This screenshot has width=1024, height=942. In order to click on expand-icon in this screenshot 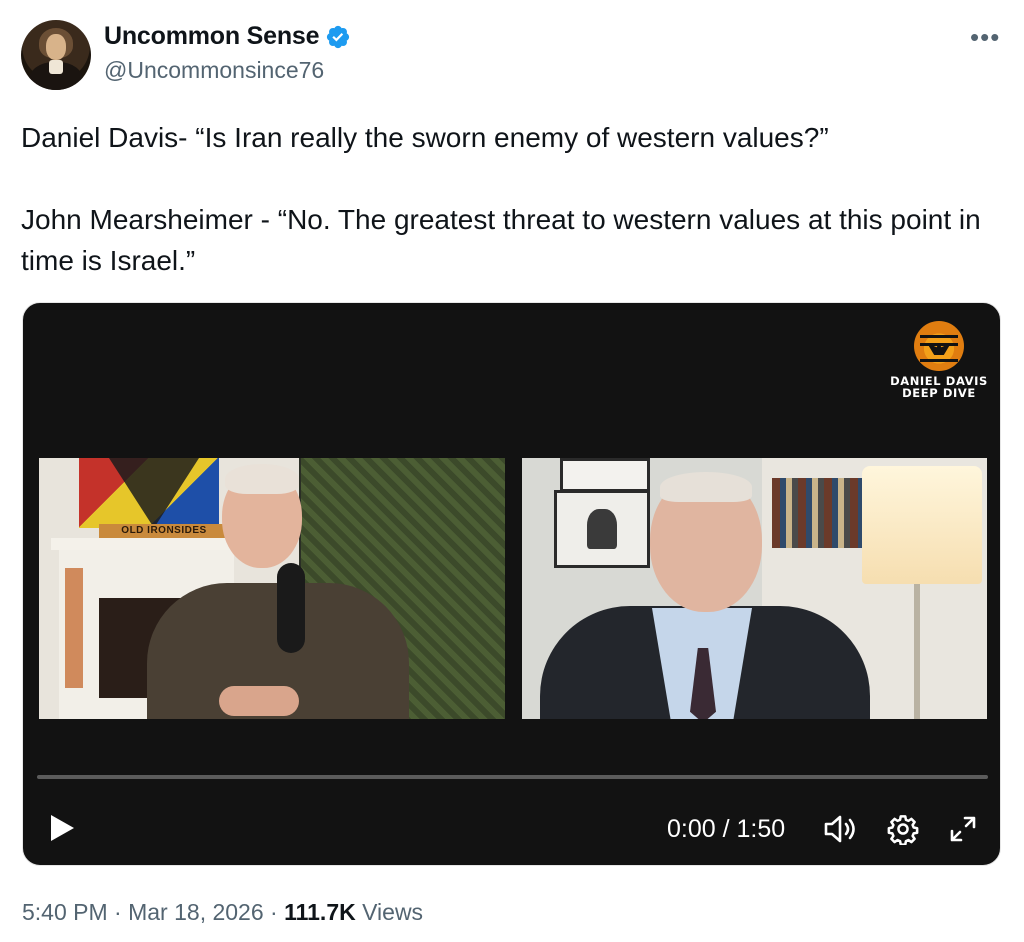, I will do `click(963, 829)`.